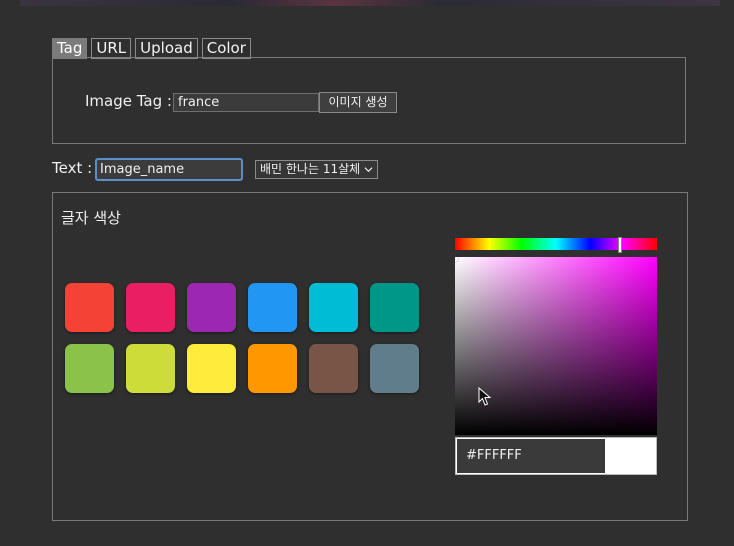 This screenshot has width=734, height=546. I want to click on color-swatch-grid, so click(242, 338).